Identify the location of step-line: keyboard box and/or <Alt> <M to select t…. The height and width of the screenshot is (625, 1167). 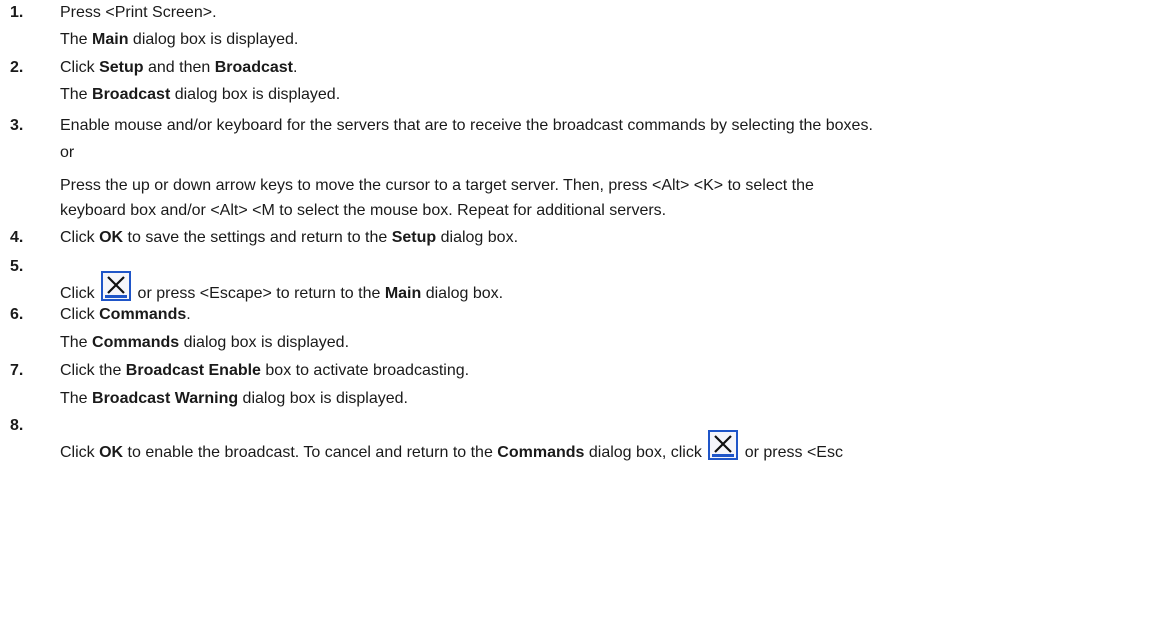
(363, 211).